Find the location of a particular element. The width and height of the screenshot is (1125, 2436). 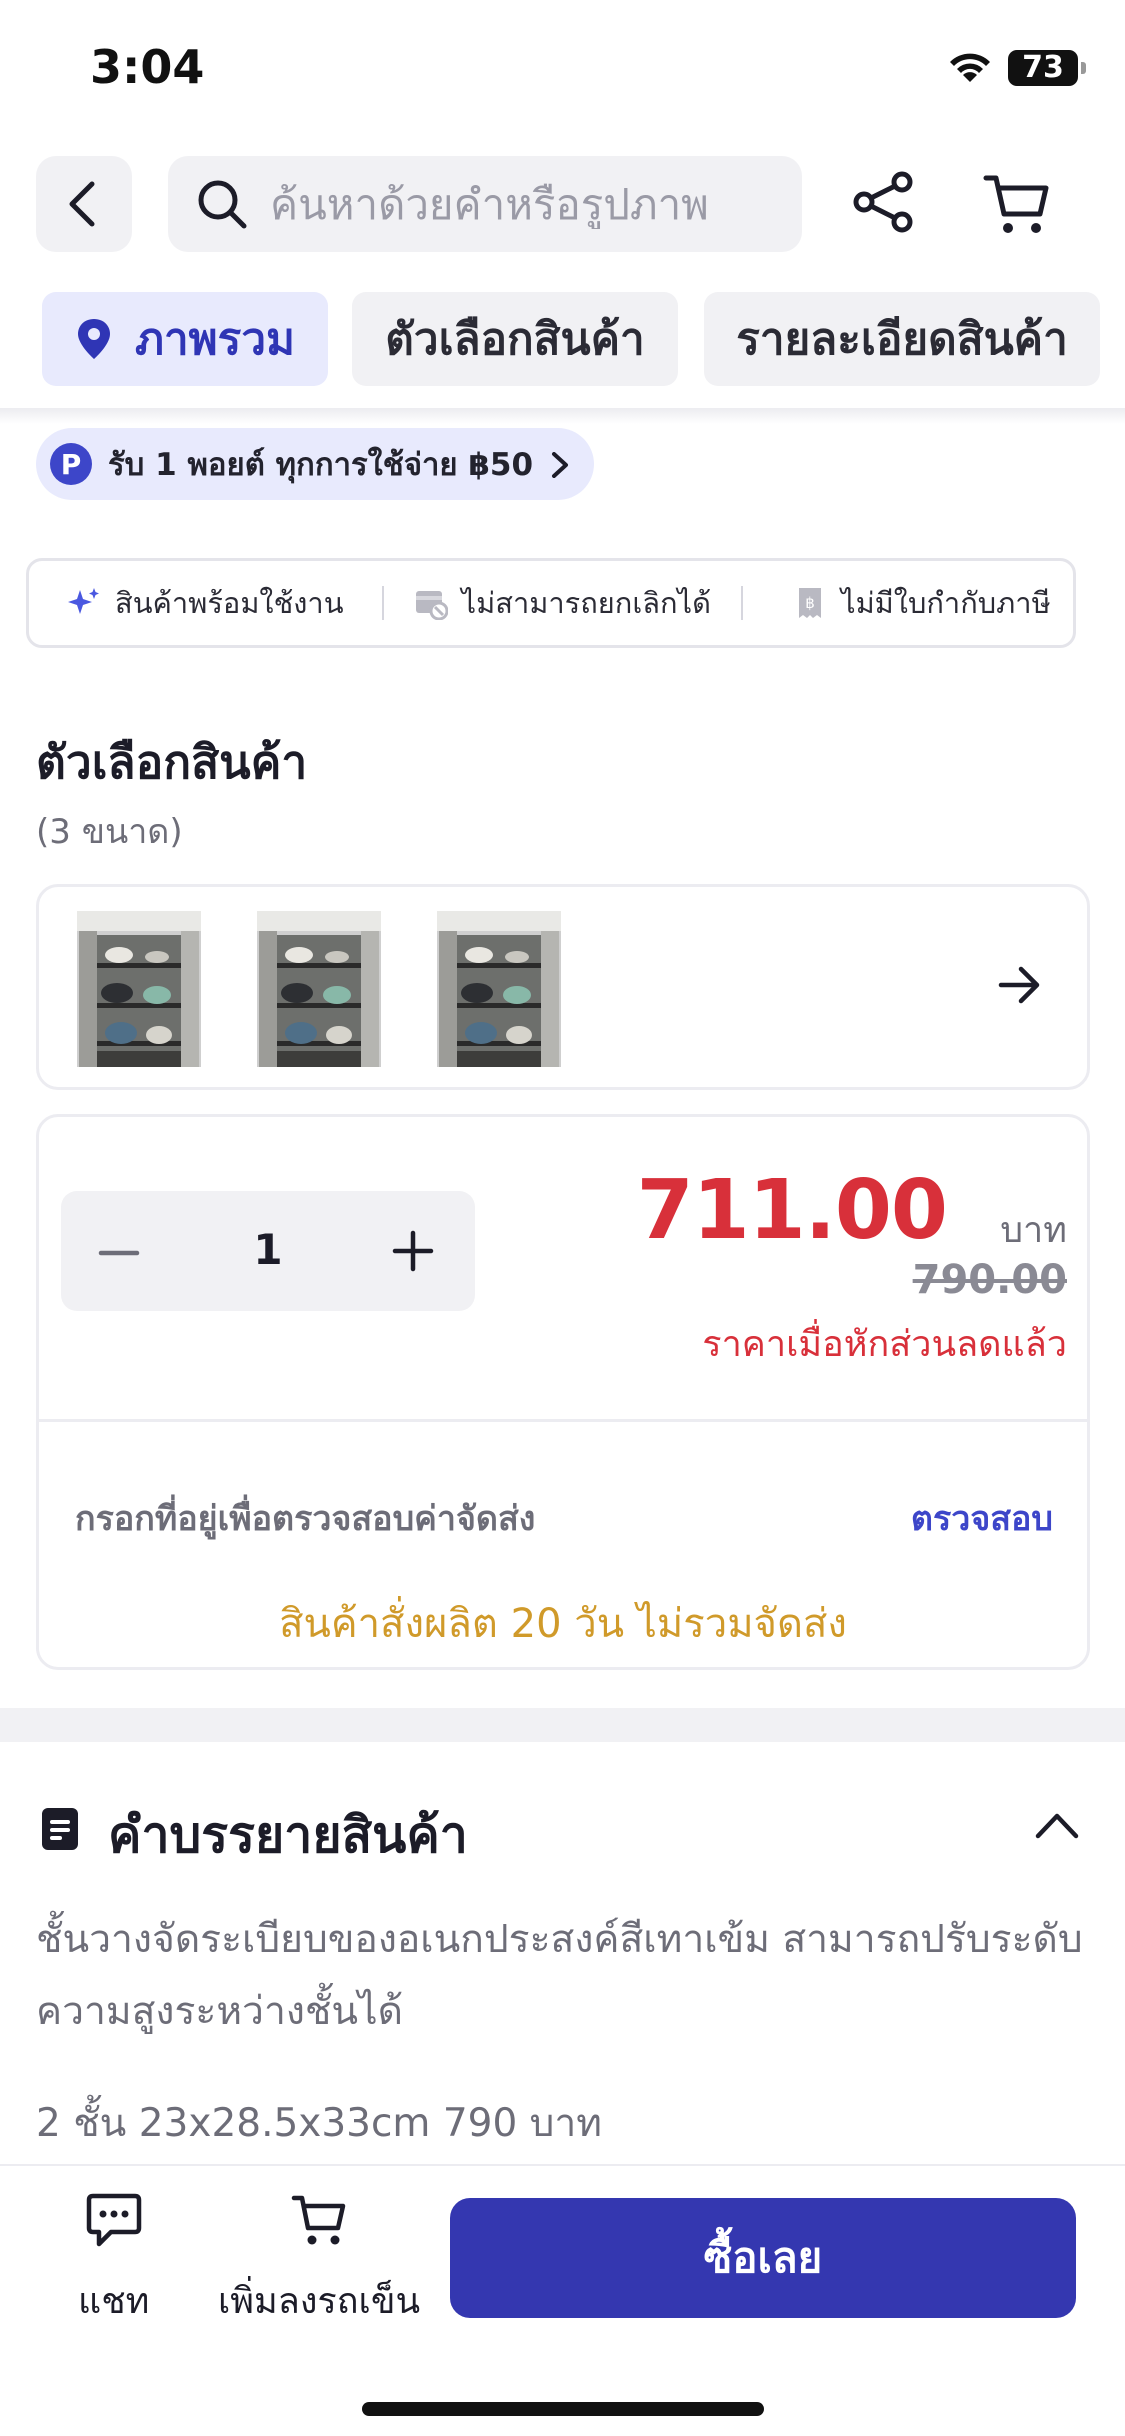

chevron-left-icon is located at coordinates (82, 204).